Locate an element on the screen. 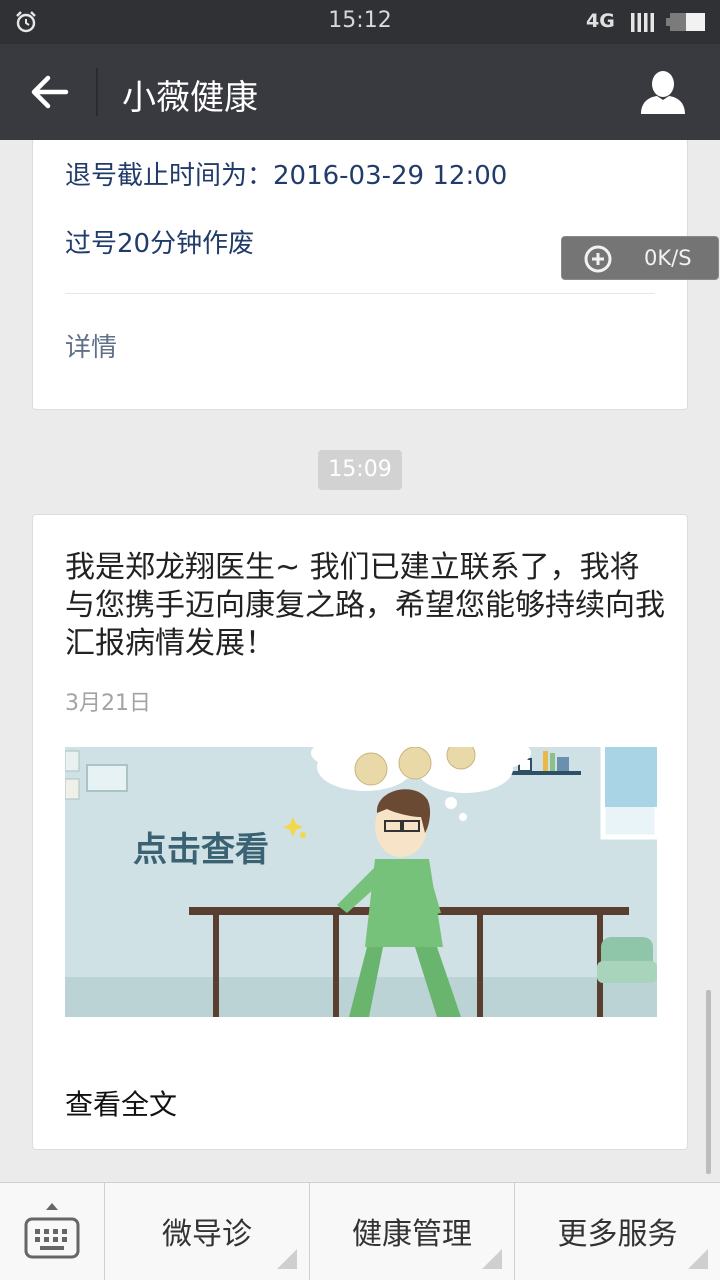 The width and height of the screenshot is (720, 1280). bottom-menu-bar: 微导诊 健康管理 更多服务 is located at coordinates (360, 1231).